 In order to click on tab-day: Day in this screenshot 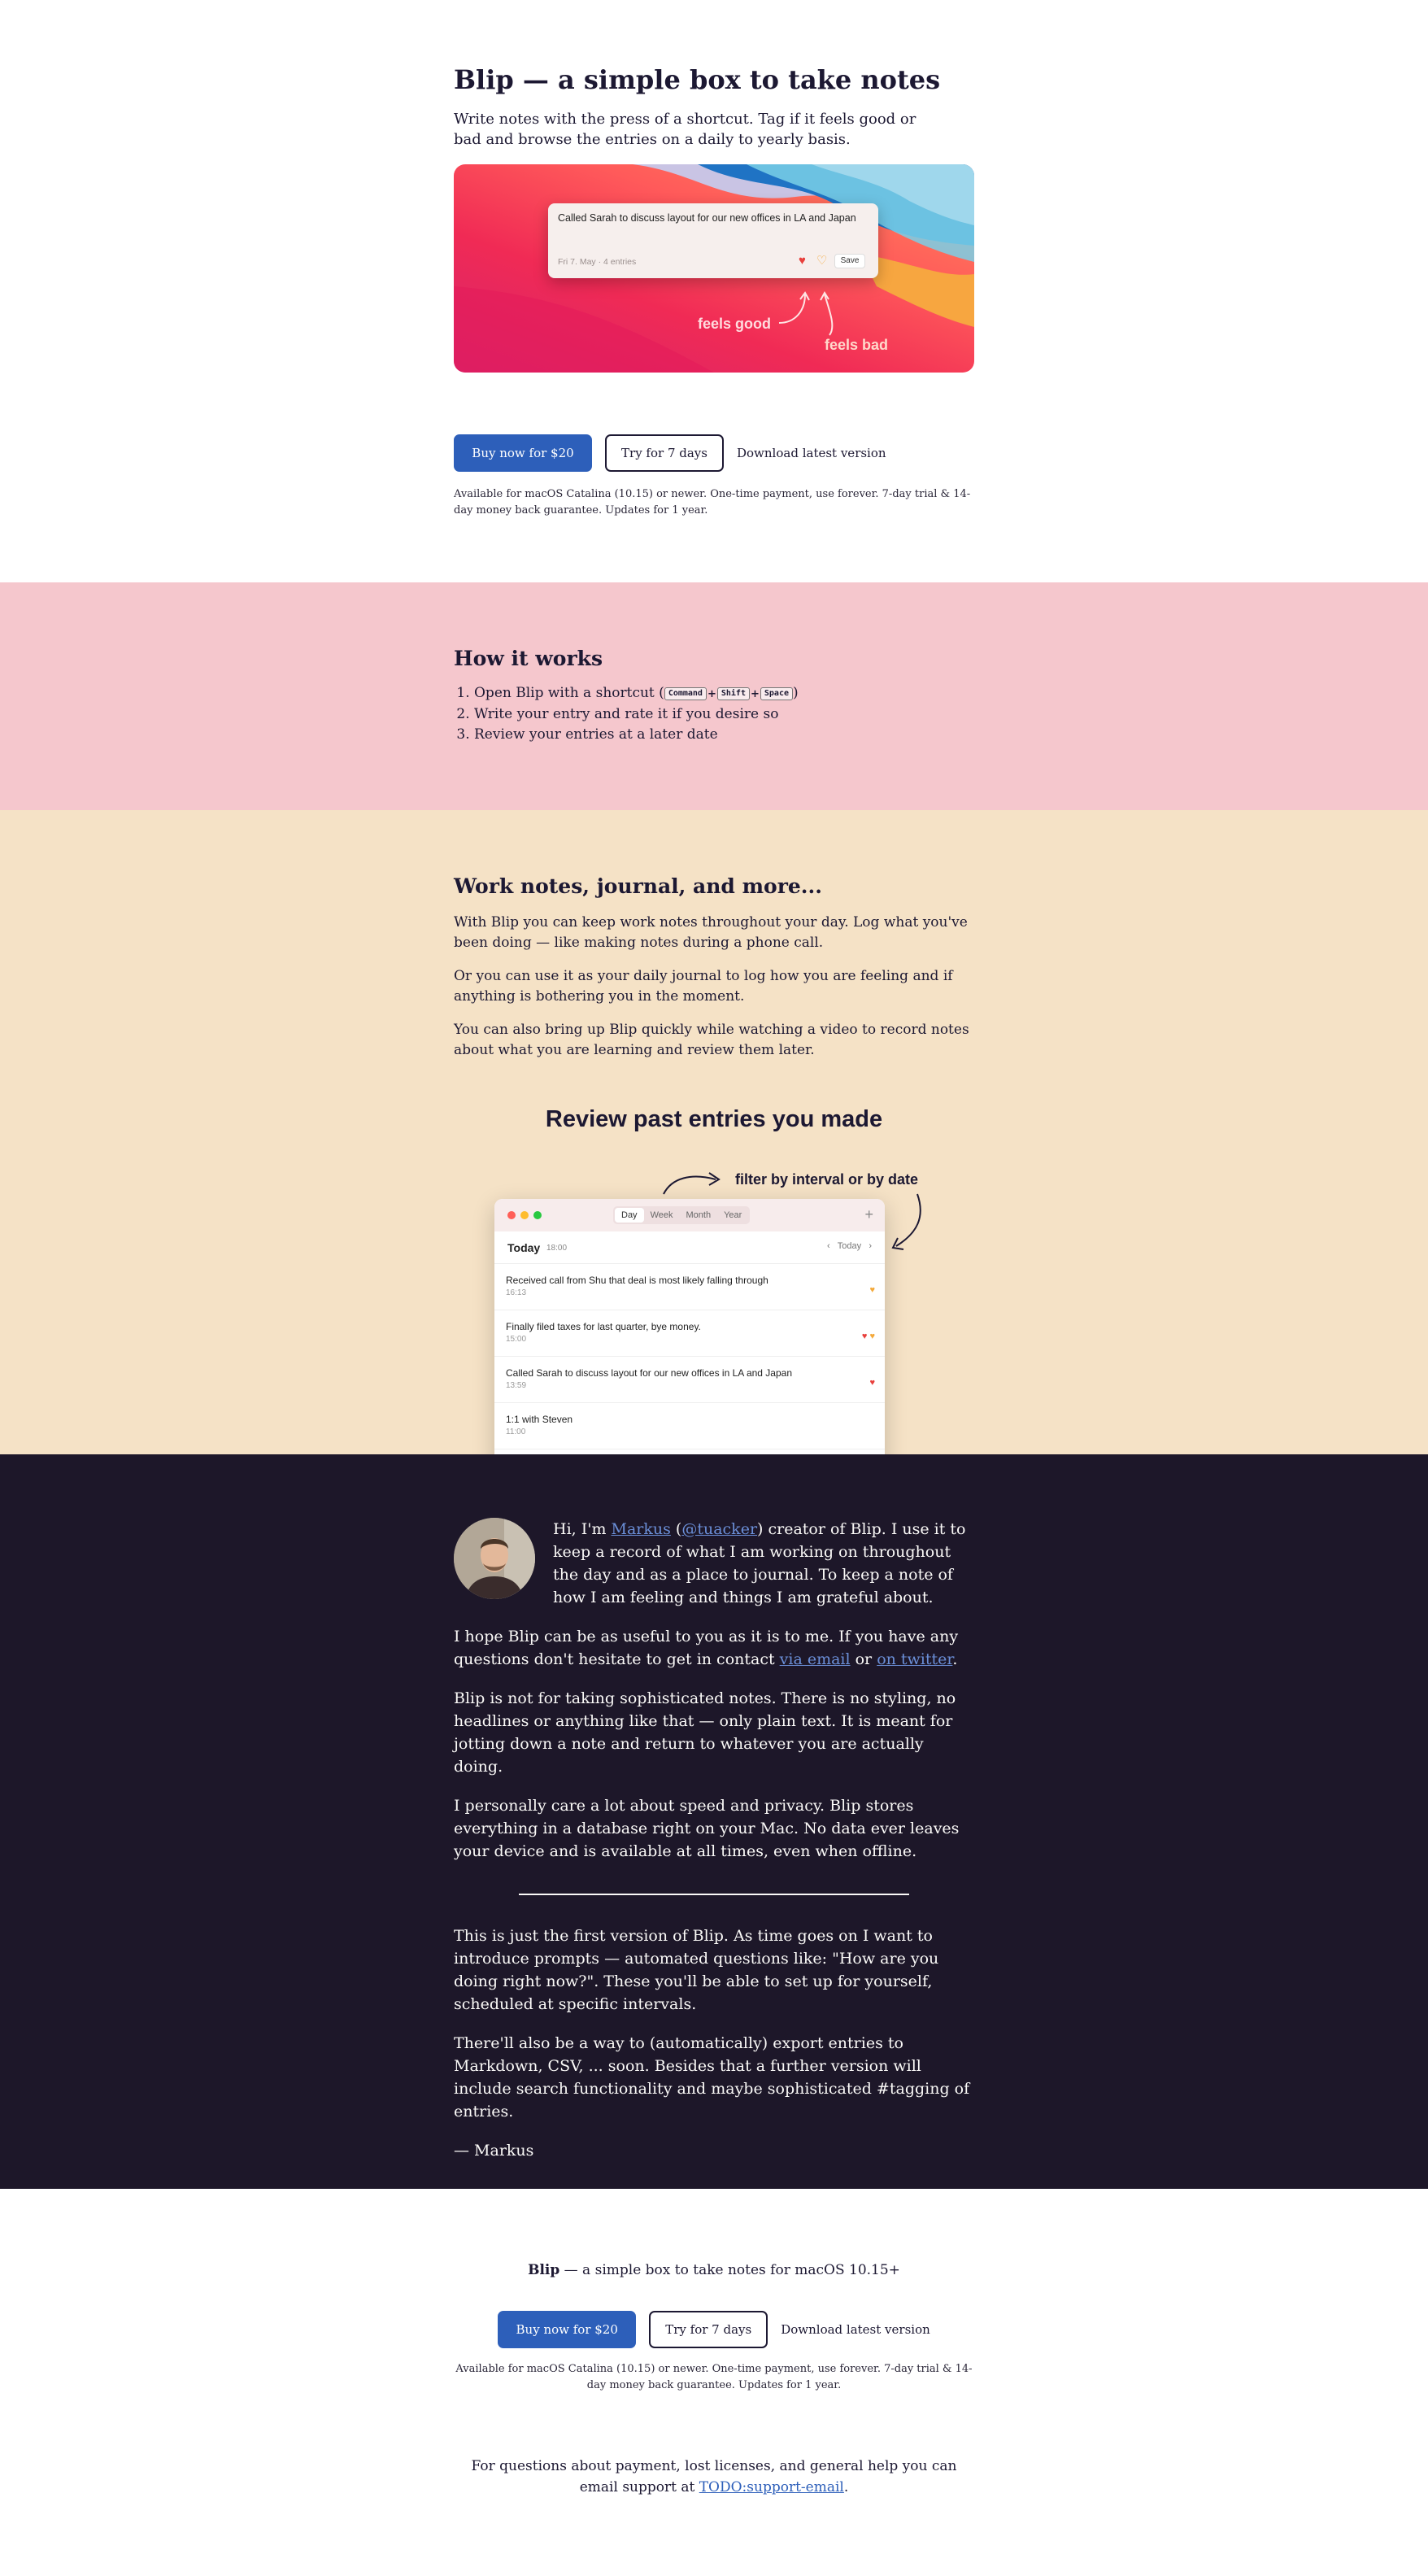, I will do `click(629, 1215)`.